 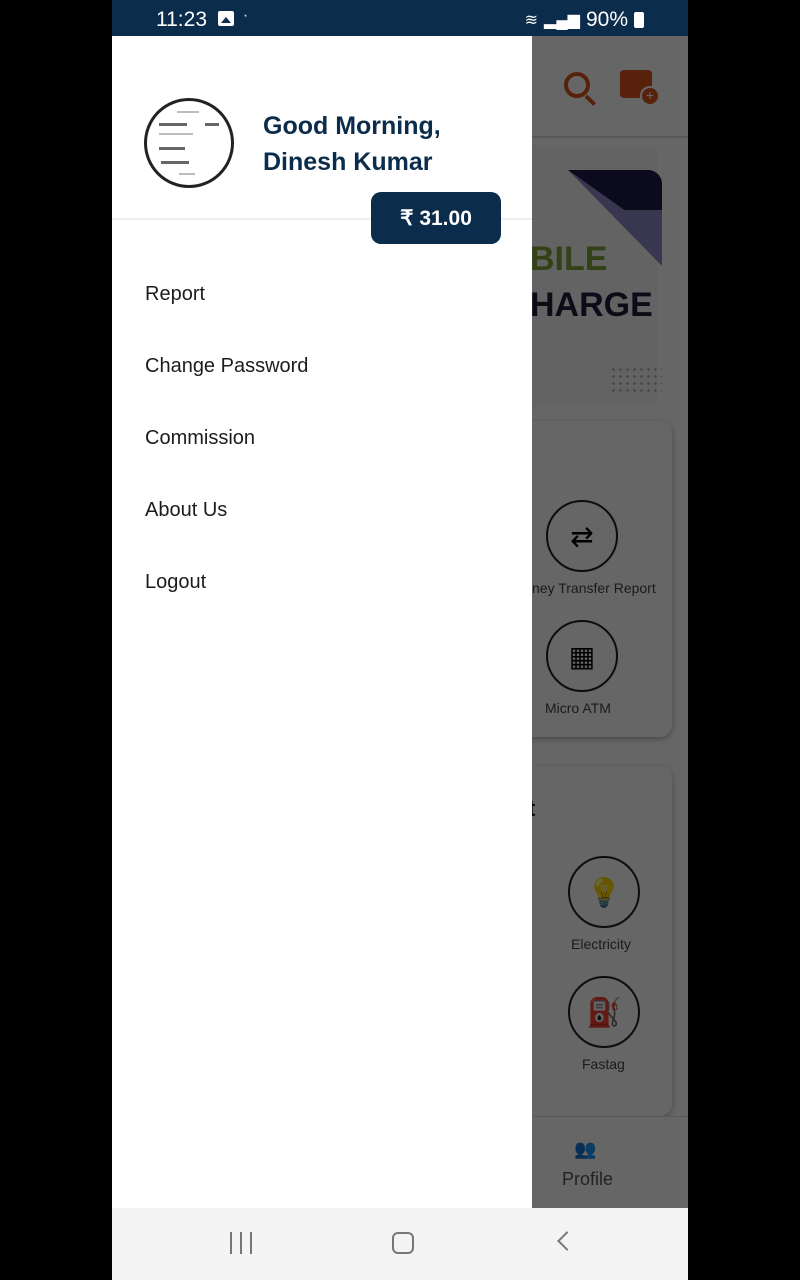 I want to click on status-right: ≋ ▂▄▆ 90%, so click(x=584, y=20).